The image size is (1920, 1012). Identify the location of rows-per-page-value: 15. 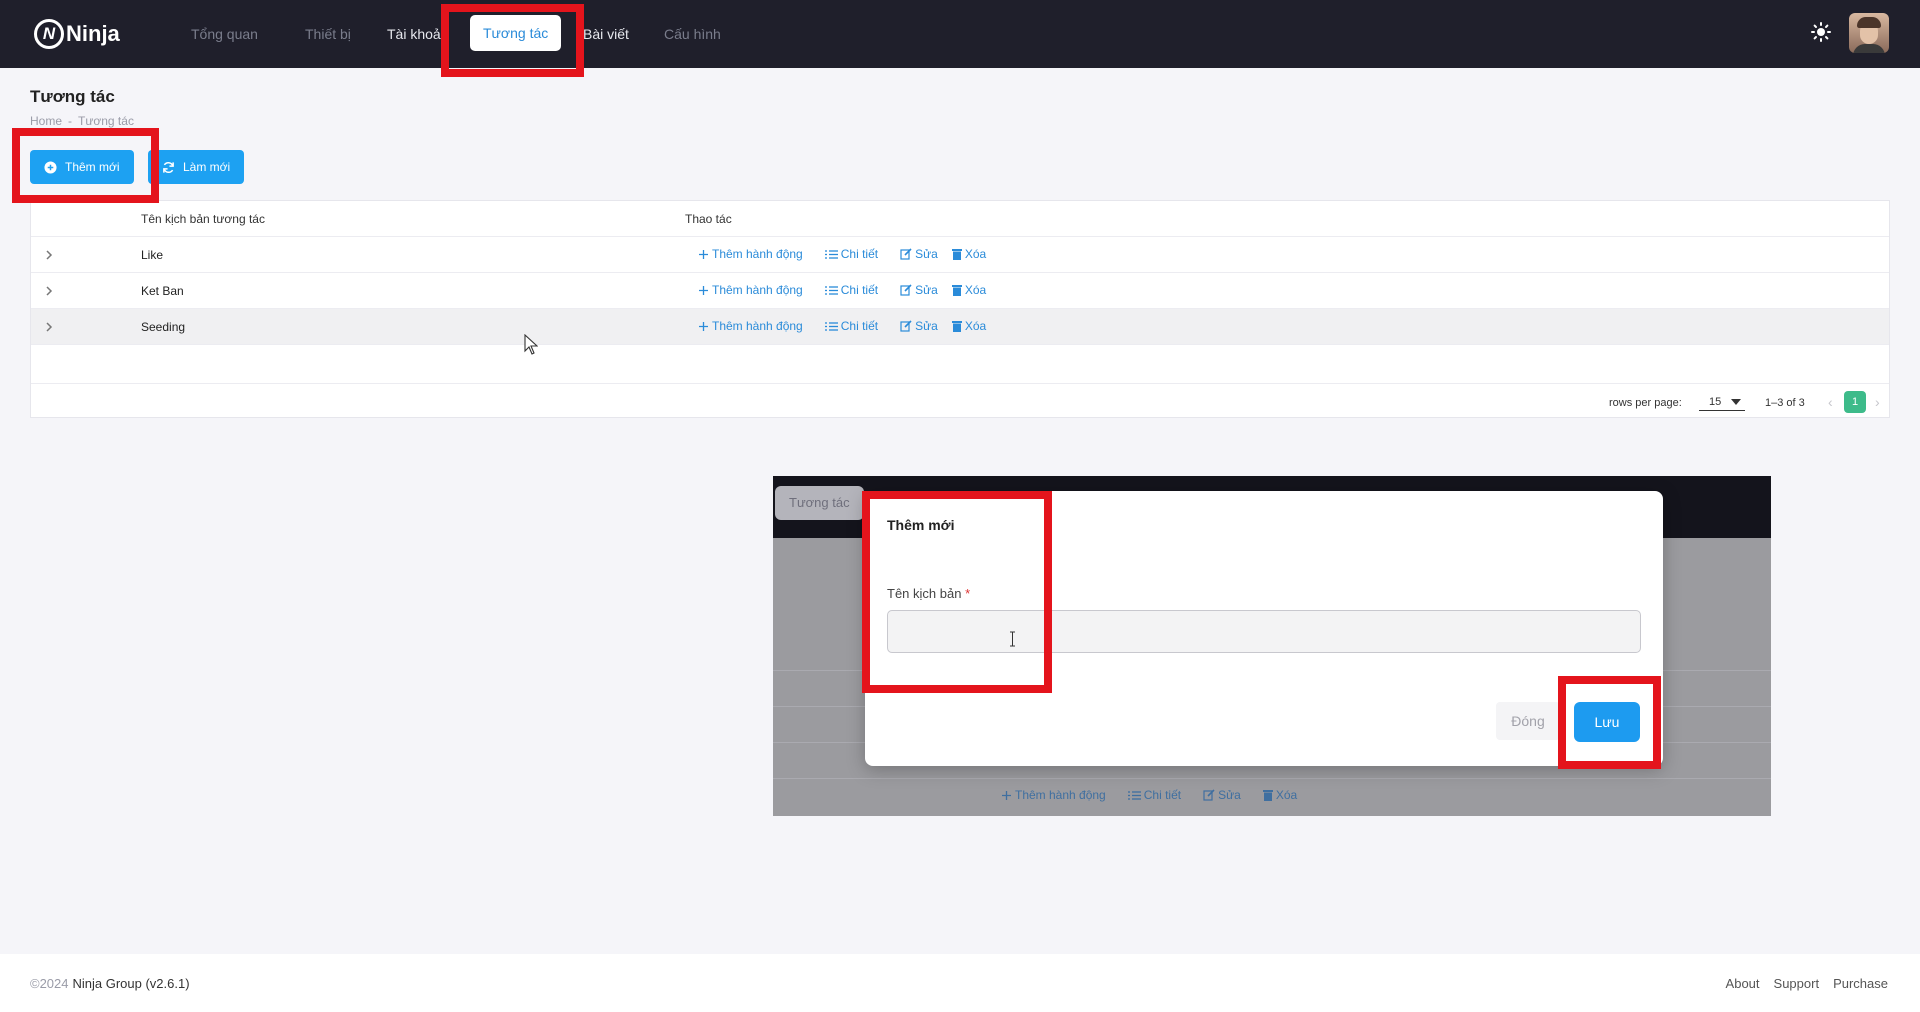
(1715, 402).